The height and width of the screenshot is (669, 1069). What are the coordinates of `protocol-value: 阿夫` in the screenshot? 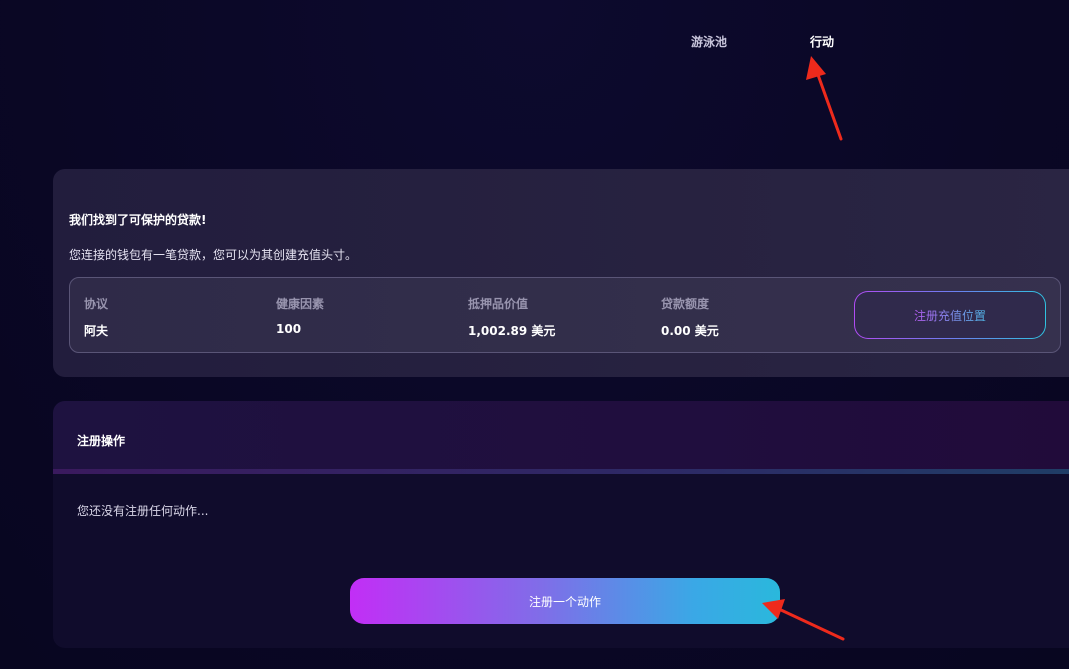 It's located at (96, 331).